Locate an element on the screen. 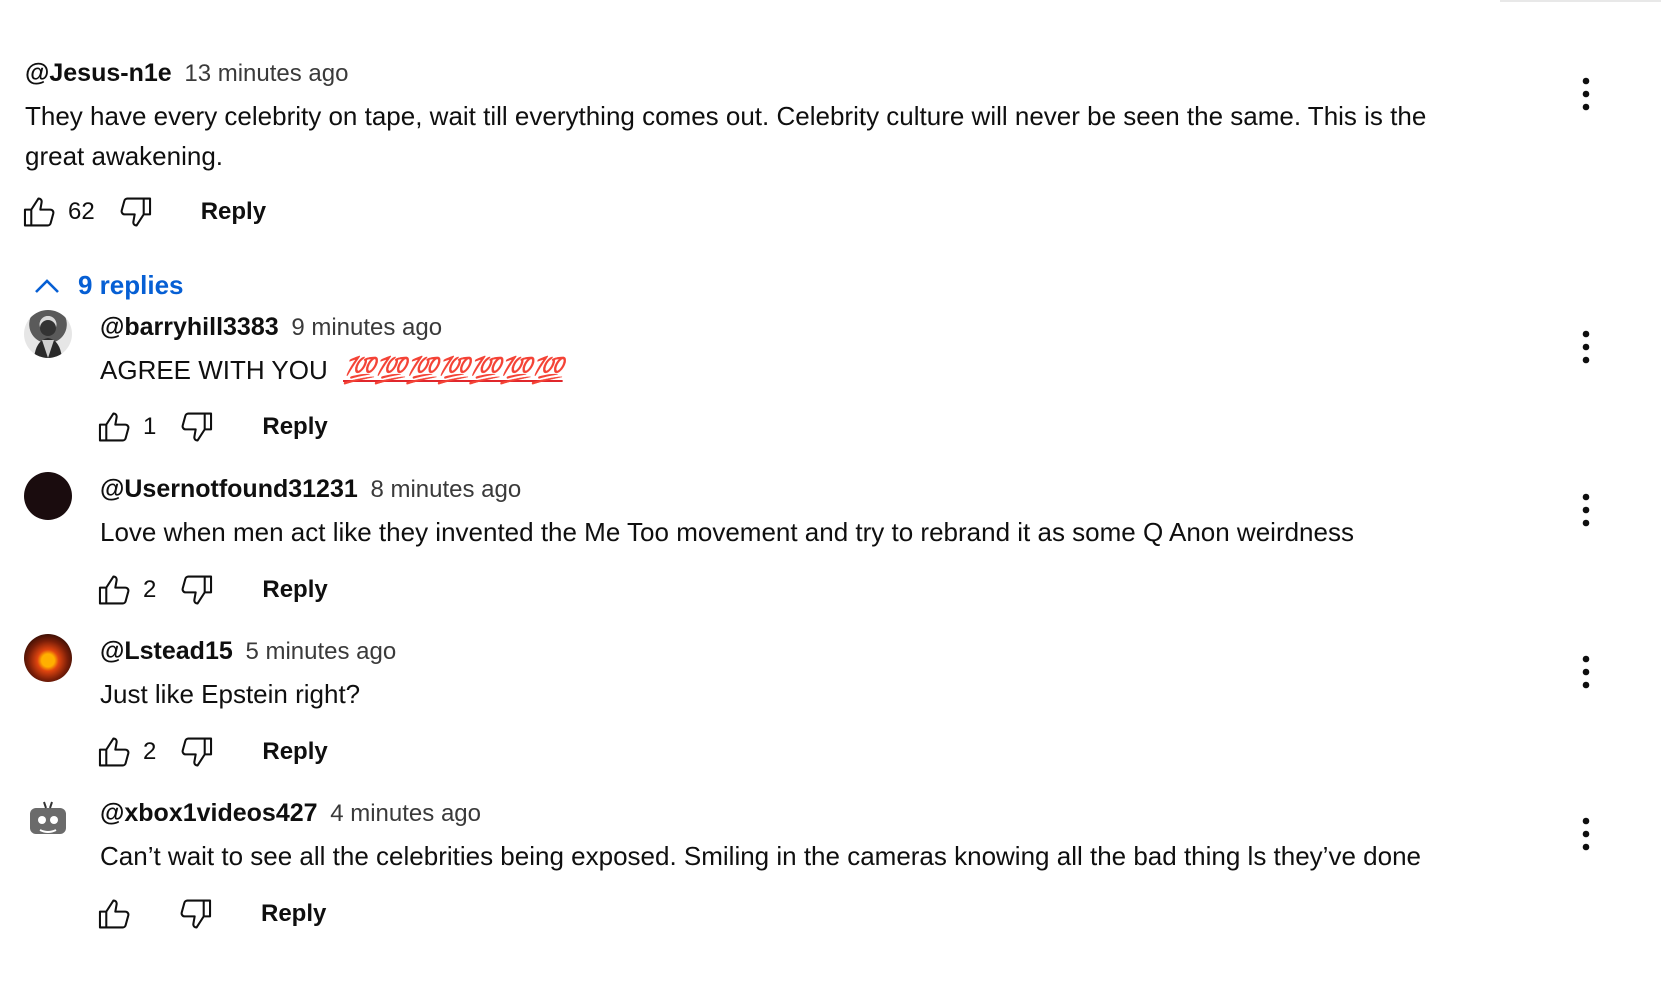 Image resolution: width=1661 pixels, height=999 pixels. reply-actions: 1 Reply is located at coordinates (211, 427).